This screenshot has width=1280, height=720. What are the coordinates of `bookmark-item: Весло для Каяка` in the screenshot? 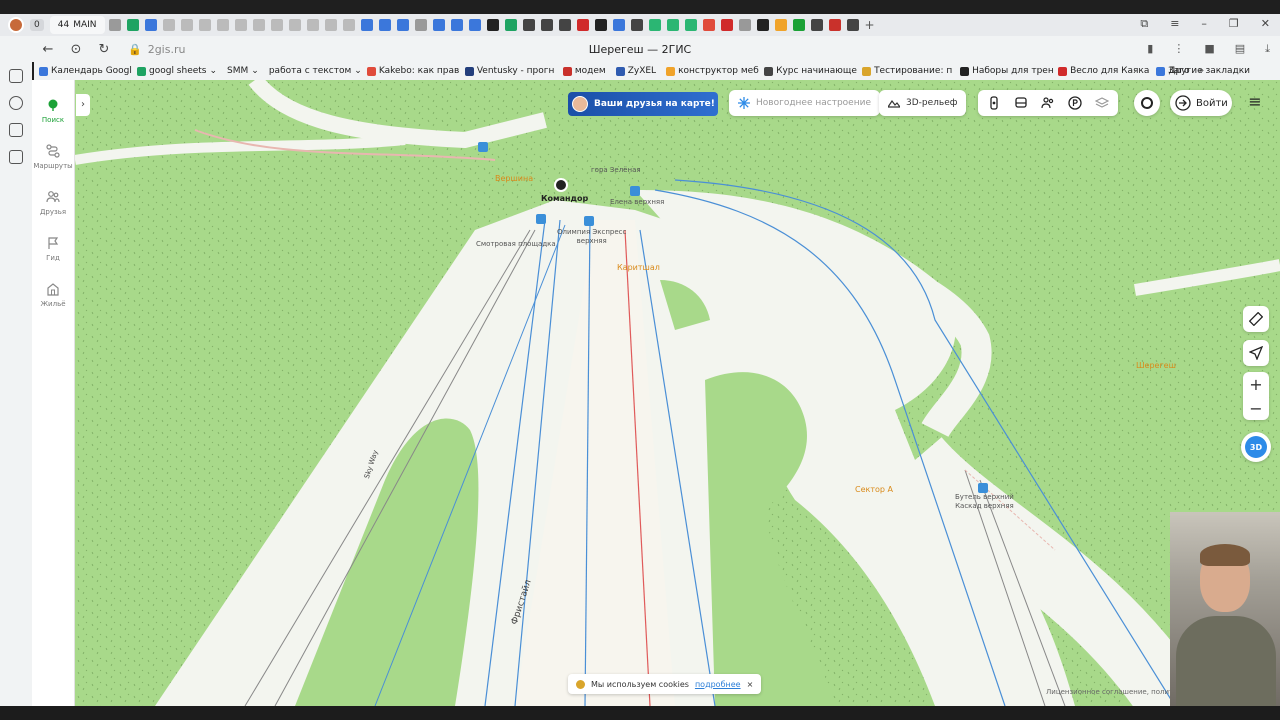 It's located at (1102, 71).